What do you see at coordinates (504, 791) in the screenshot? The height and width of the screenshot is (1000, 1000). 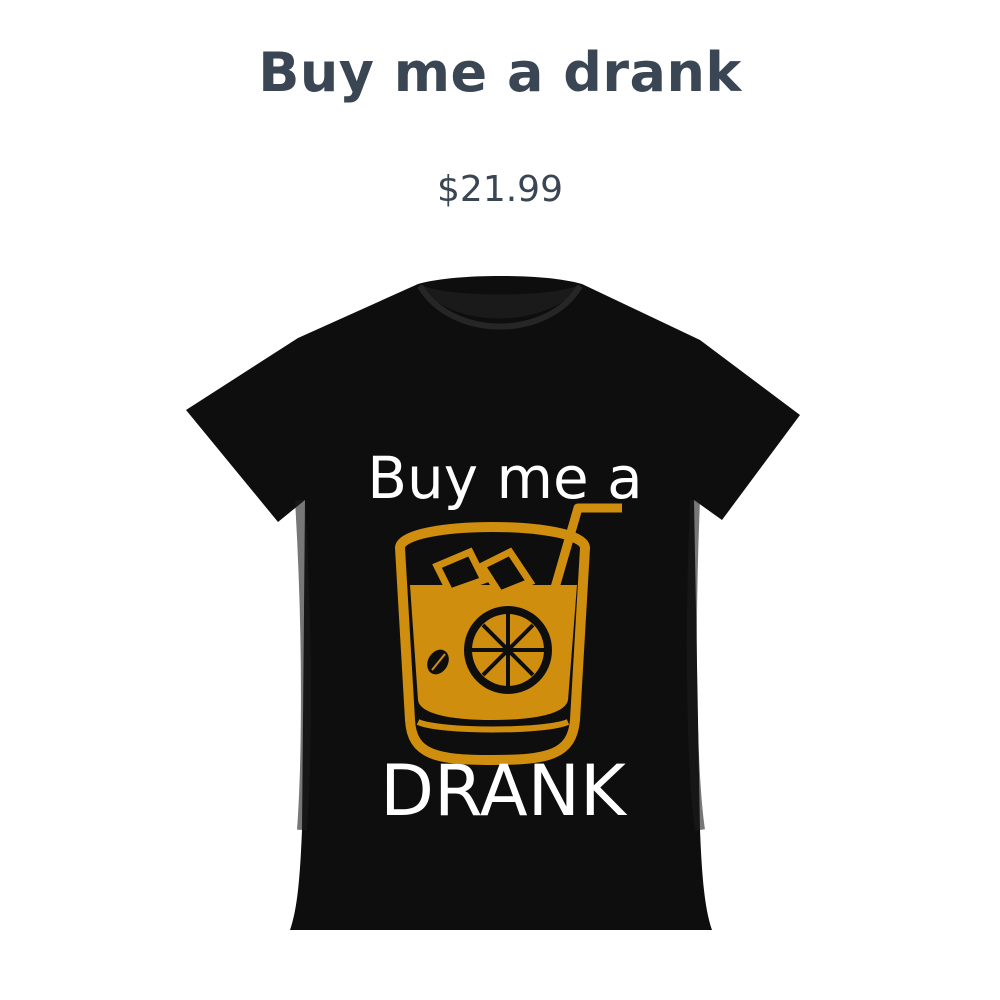 I see `shirt-print-line2: DRANK` at bounding box center [504, 791].